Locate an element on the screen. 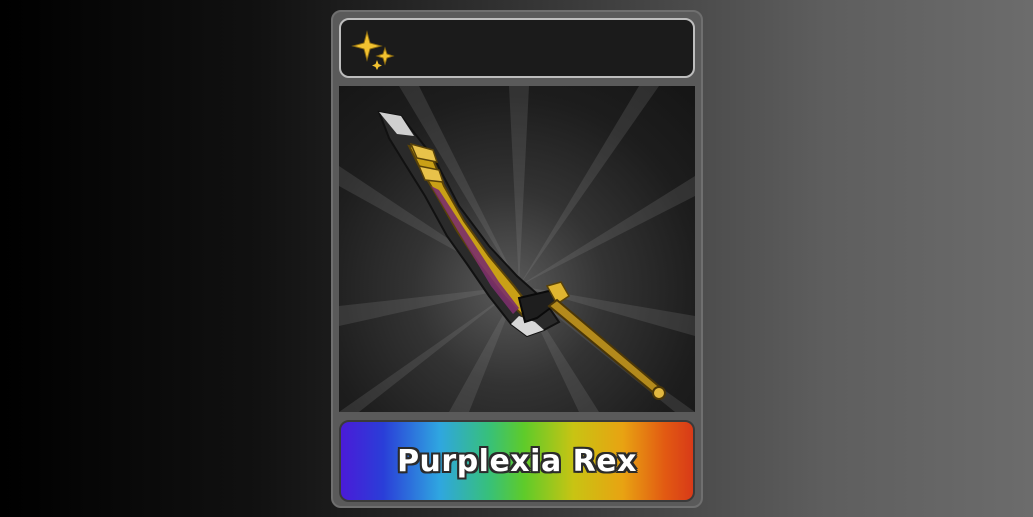 Image resolution: width=1033 pixels, height=517 pixels. item-name-plate: Purplexia Rex is located at coordinates (517, 461).